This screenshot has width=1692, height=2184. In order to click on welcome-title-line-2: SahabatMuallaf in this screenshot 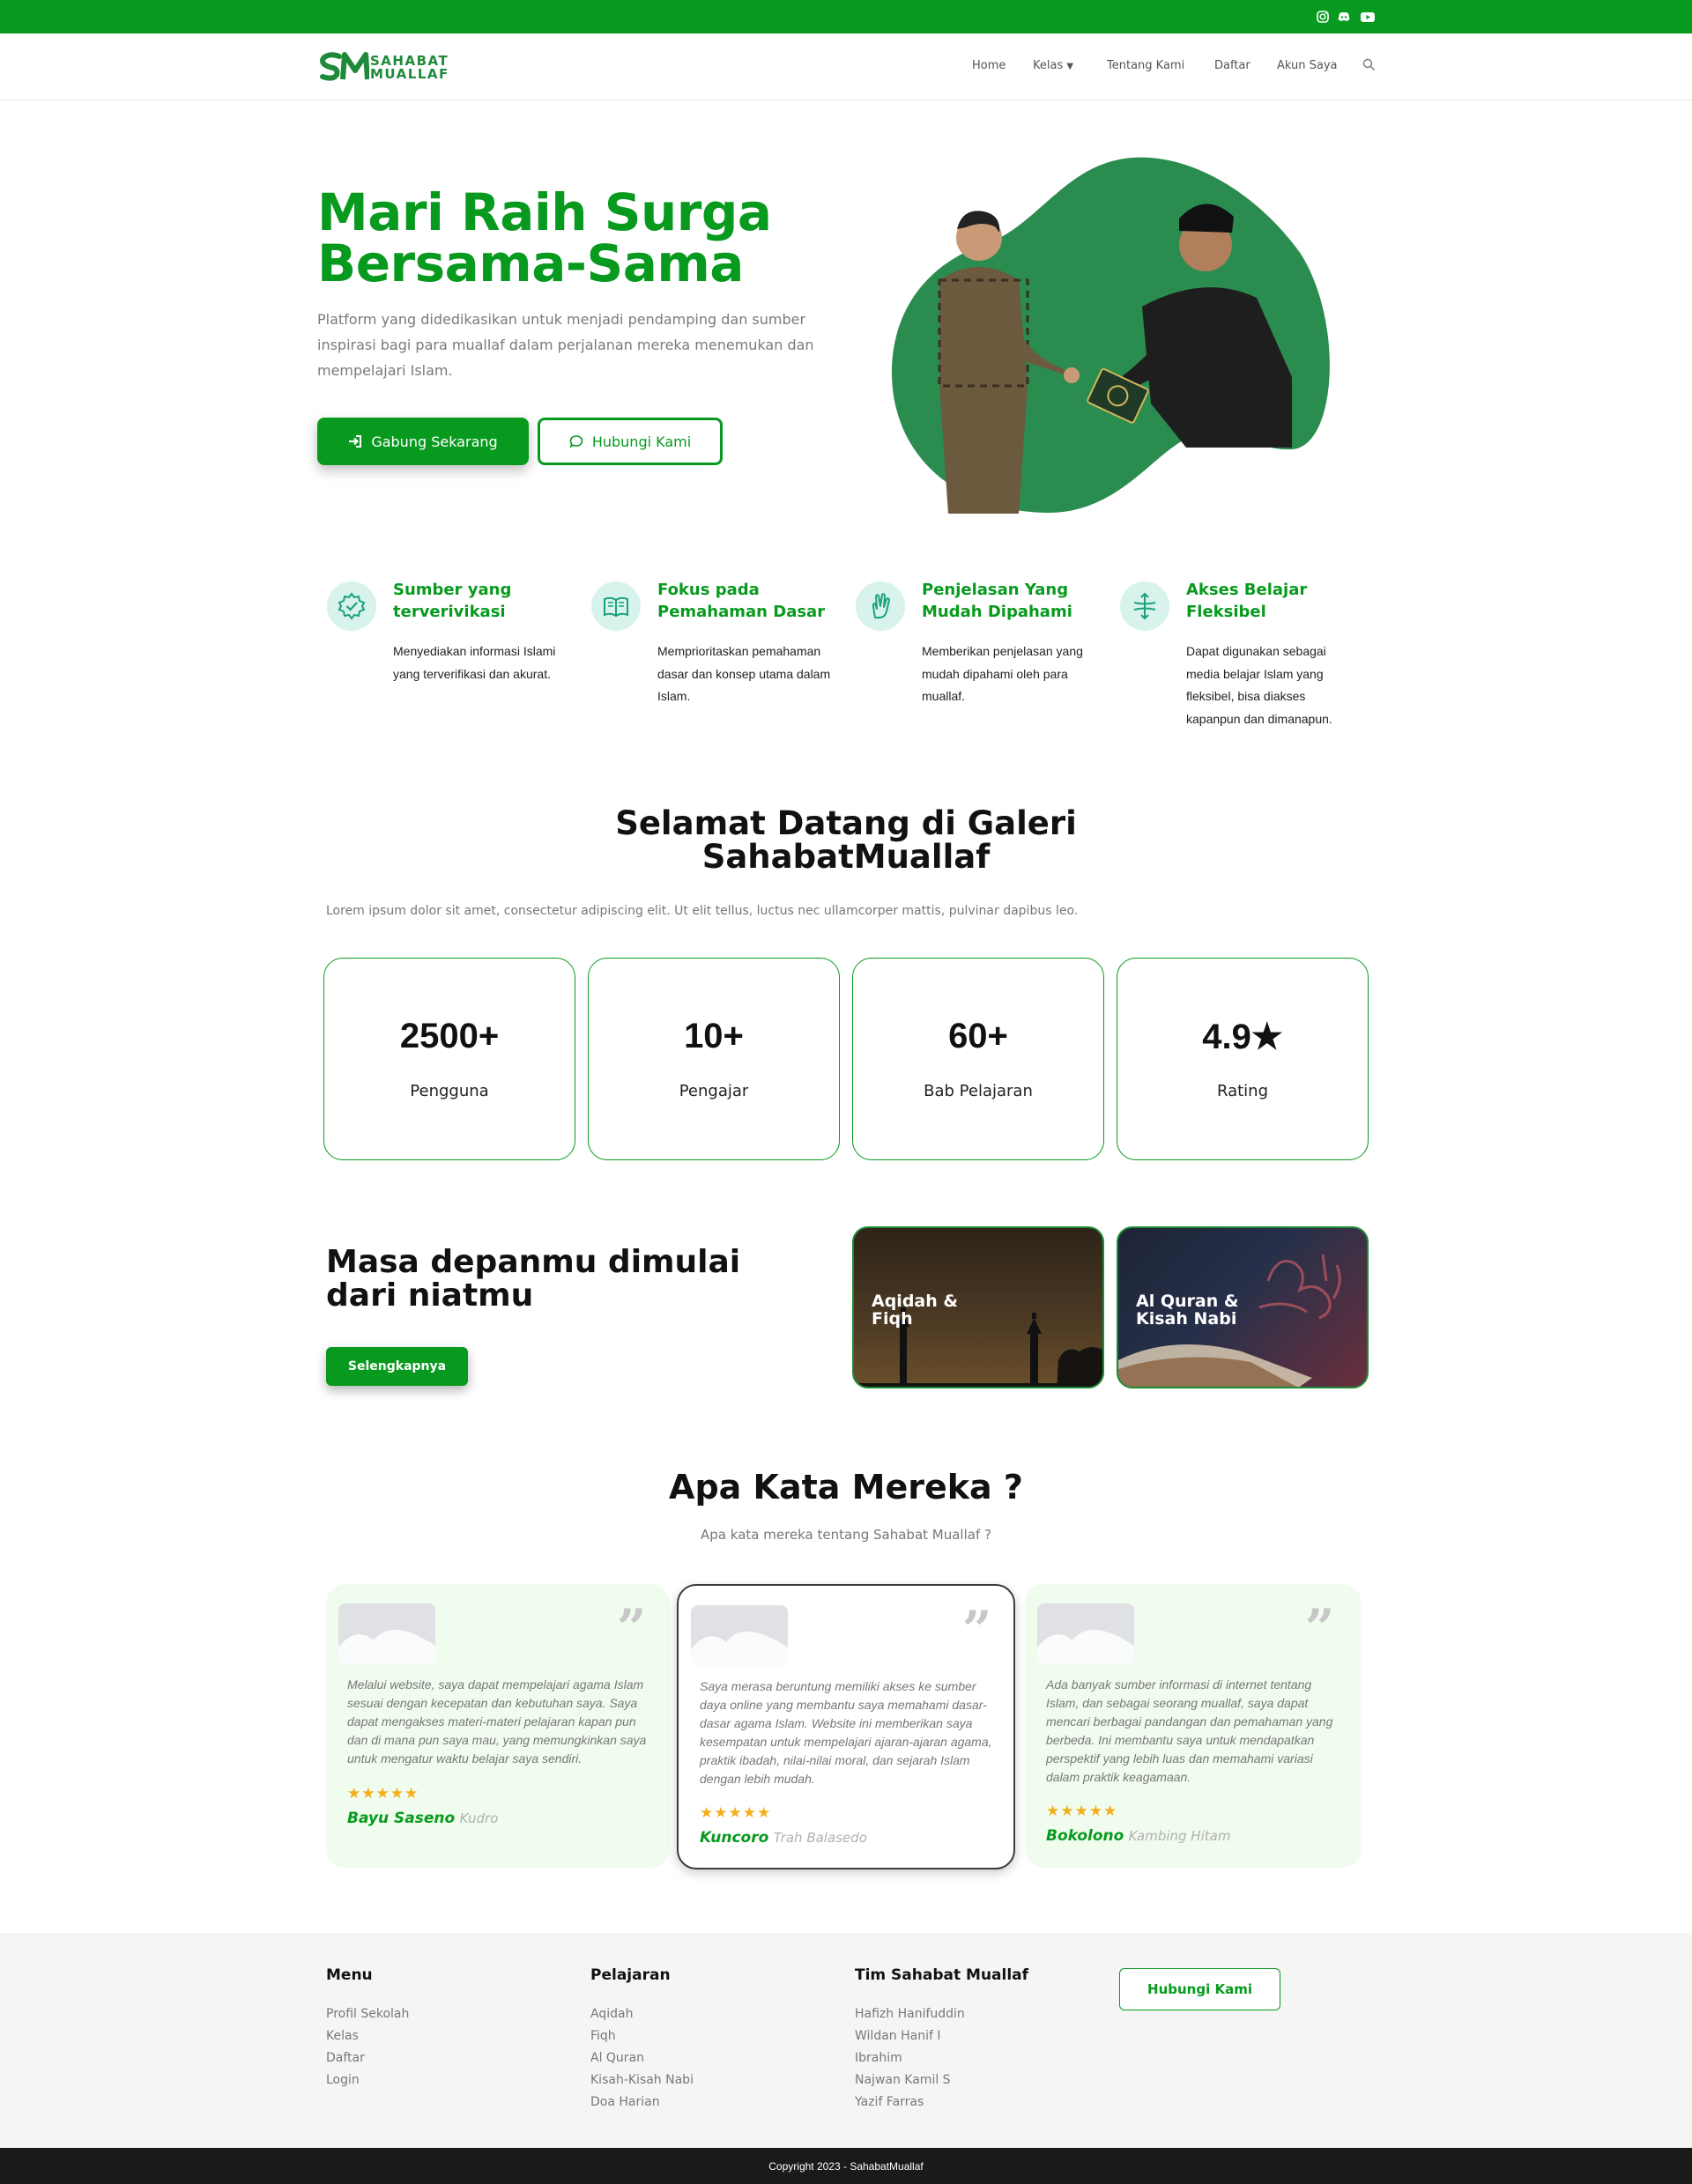, I will do `click(846, 857)`.